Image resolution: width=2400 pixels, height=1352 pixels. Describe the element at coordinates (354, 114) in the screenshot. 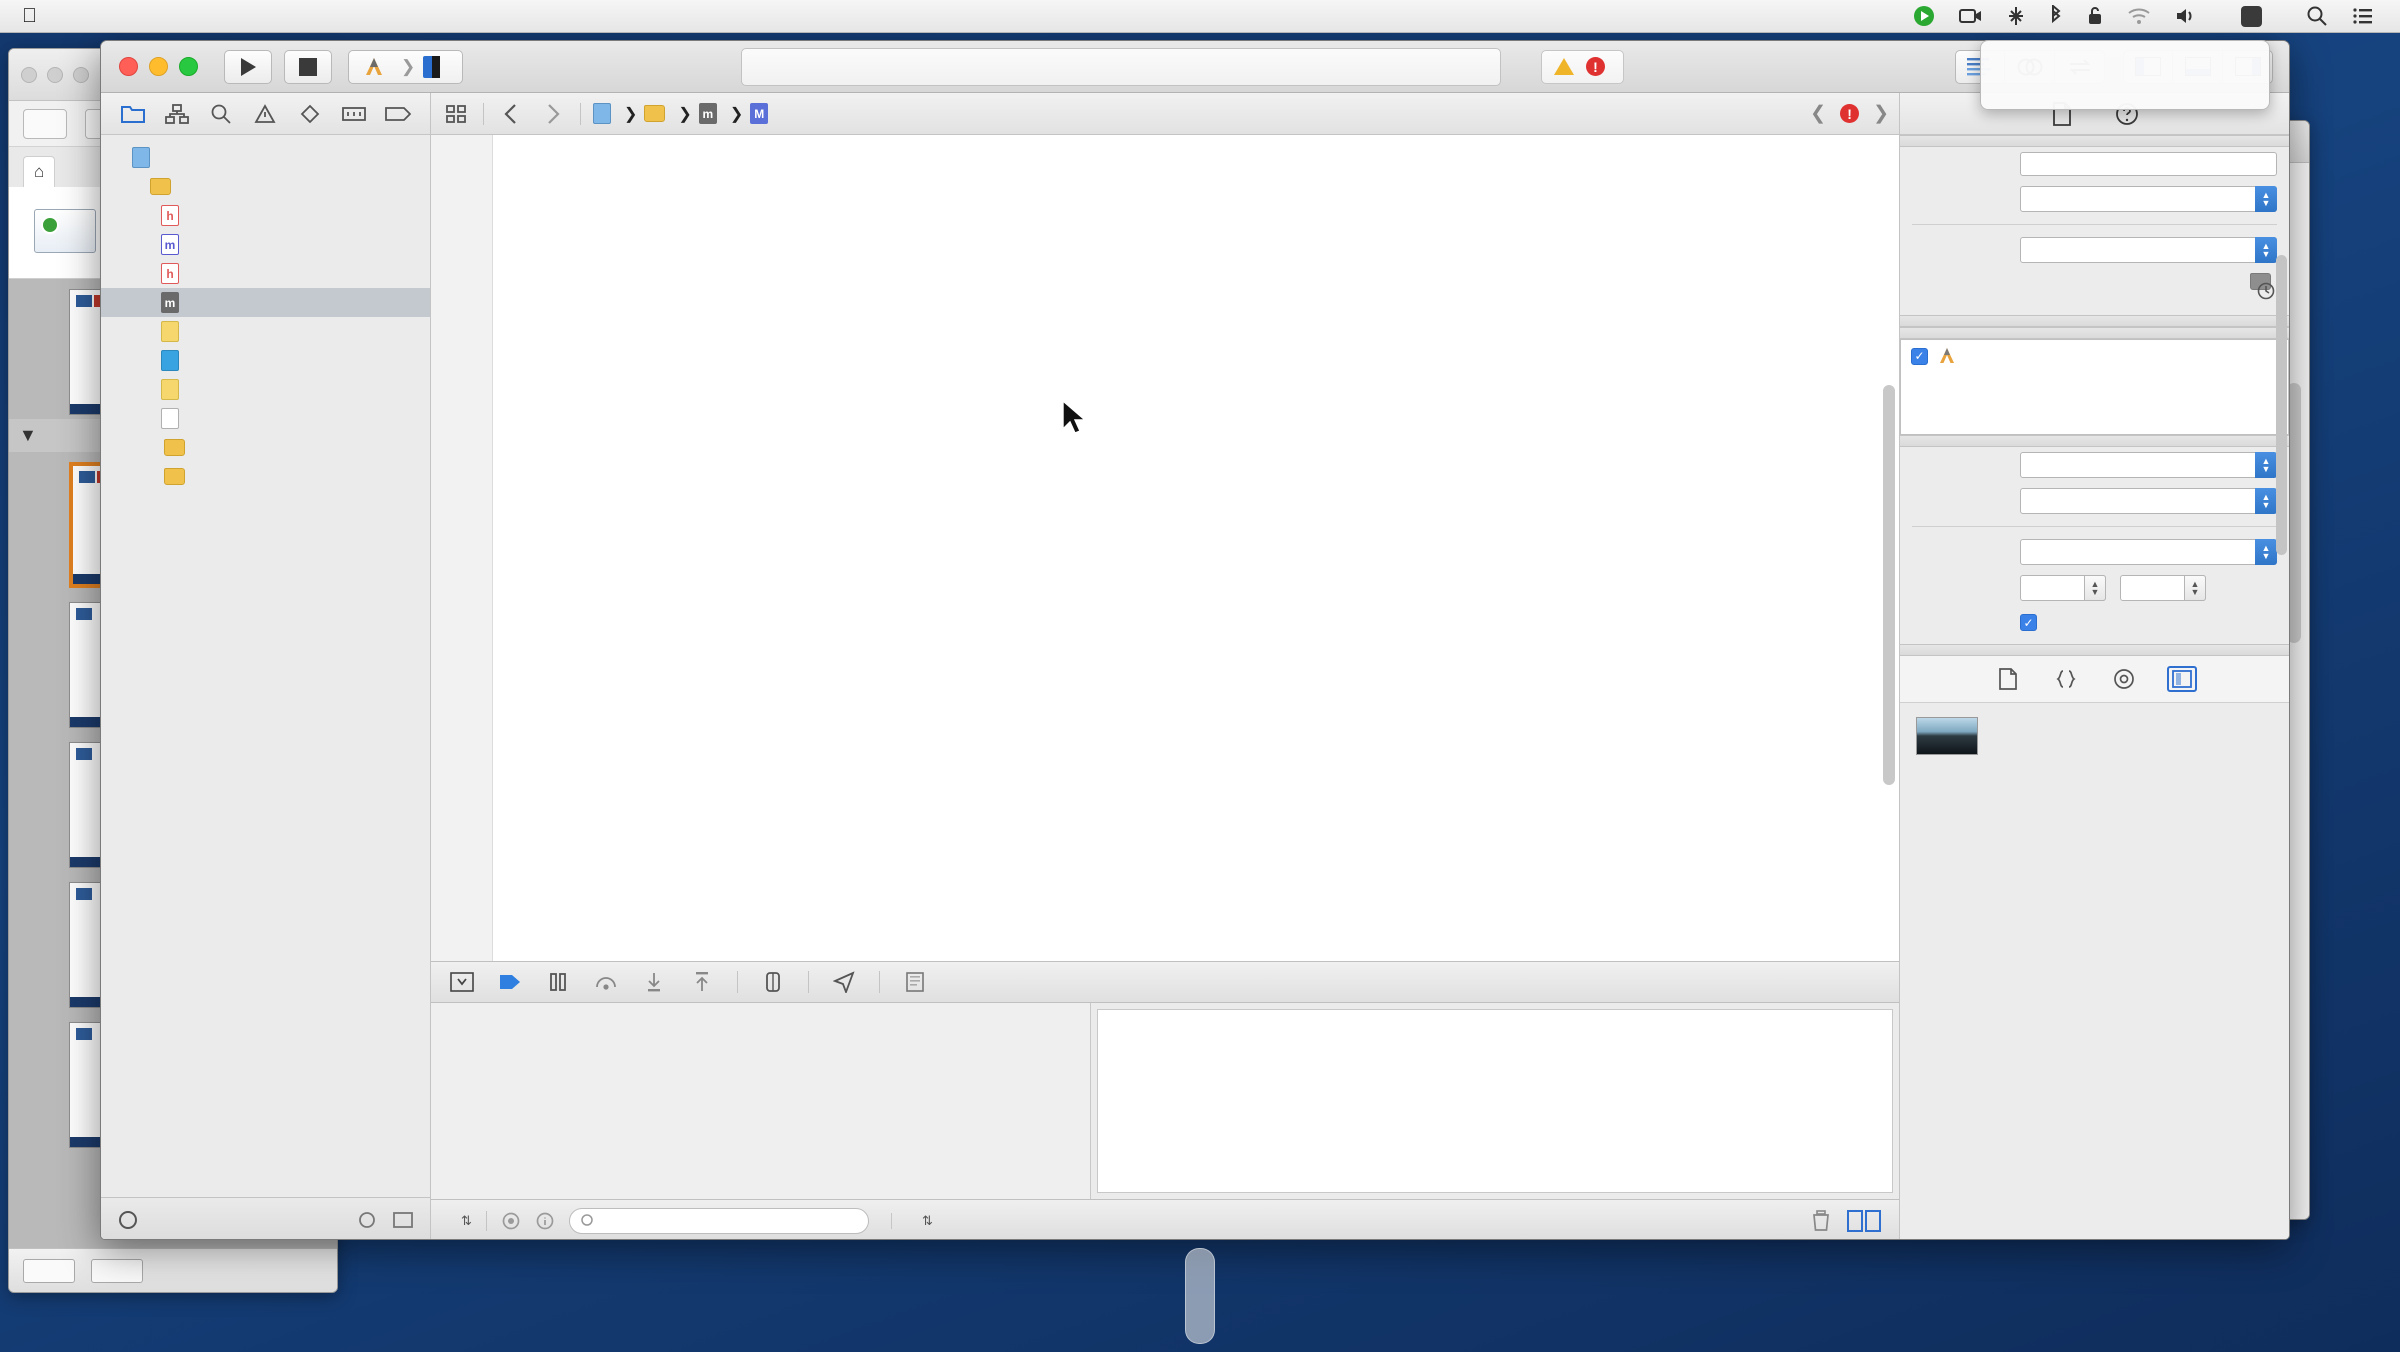

I see `debug-navigator-icon` at that location.